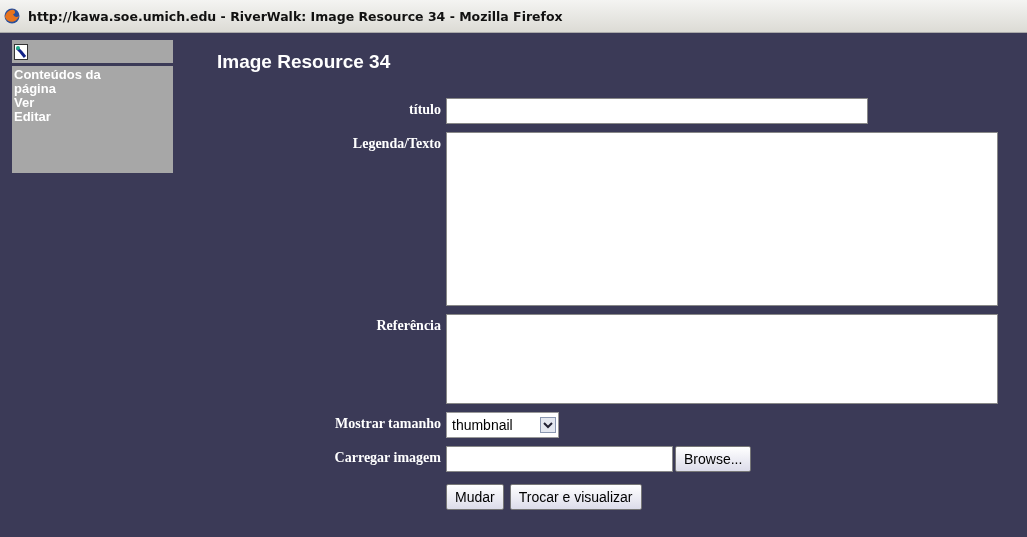 This screenshot has width=1027, height=537. Describe the element at coordinates (575, 497) in the screenshot. I see `submit-button: Trocar e visualizar` at that location.